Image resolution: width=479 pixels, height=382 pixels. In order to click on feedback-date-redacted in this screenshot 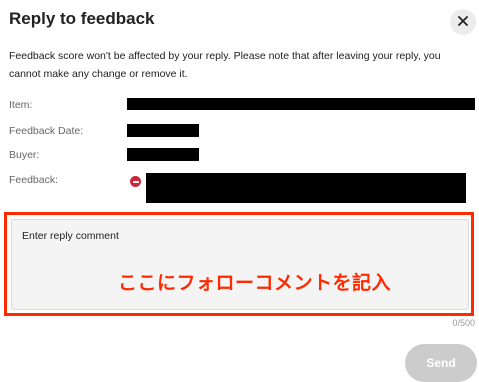, I will do `click(163, 130)`.